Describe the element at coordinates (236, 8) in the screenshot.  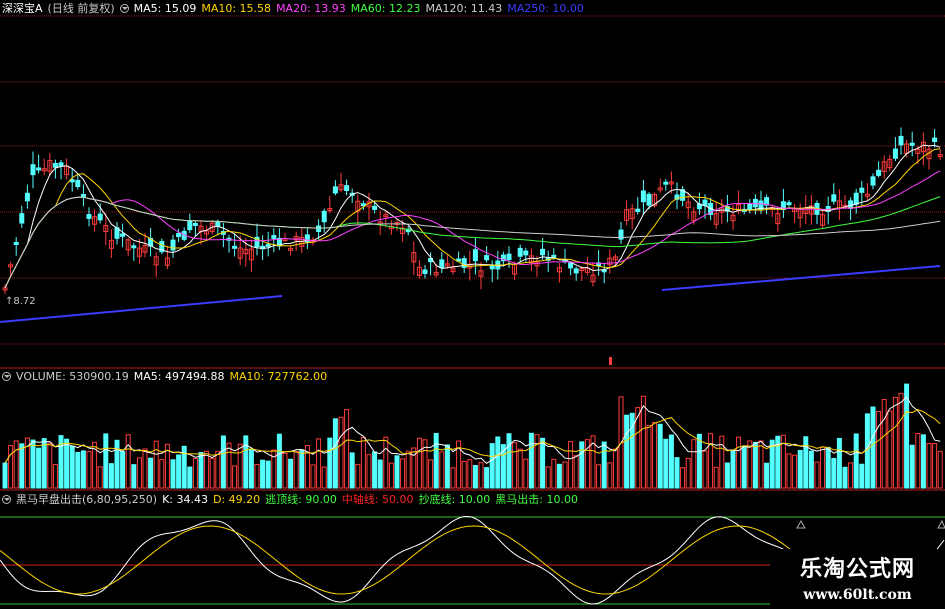
I see `ma-label-1: MA10: 15.58` at that location.